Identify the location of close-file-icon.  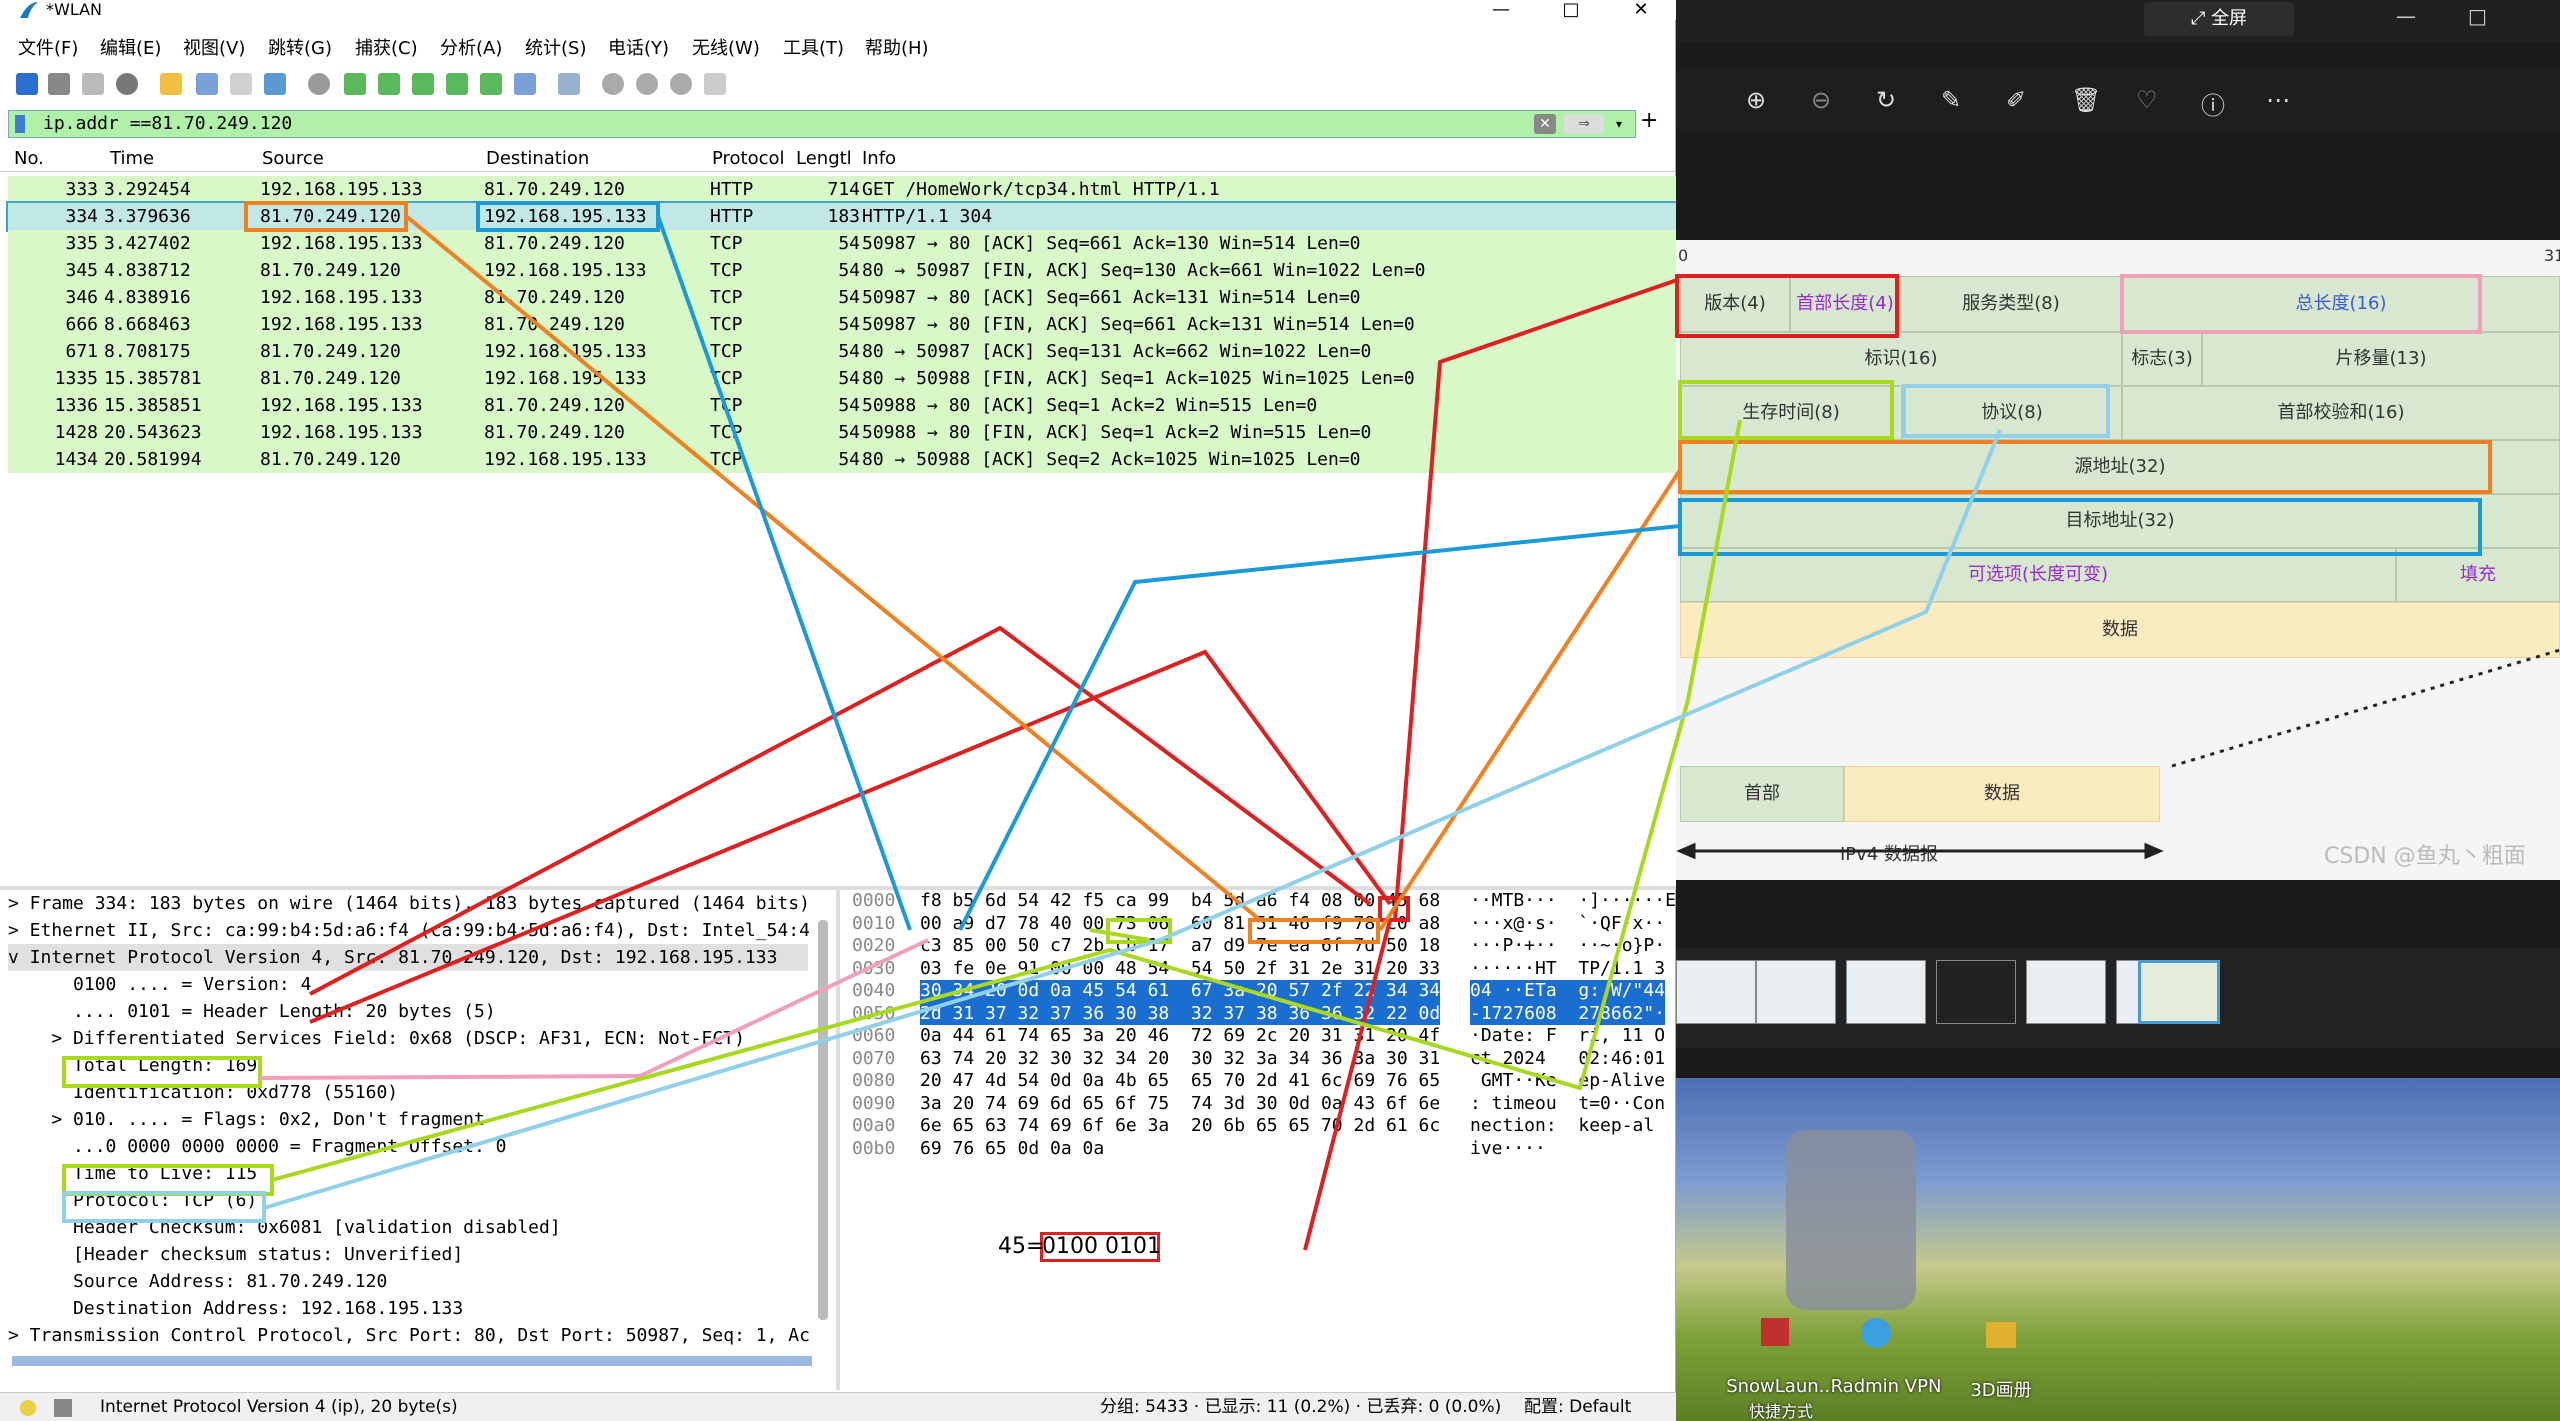
(241, 84).